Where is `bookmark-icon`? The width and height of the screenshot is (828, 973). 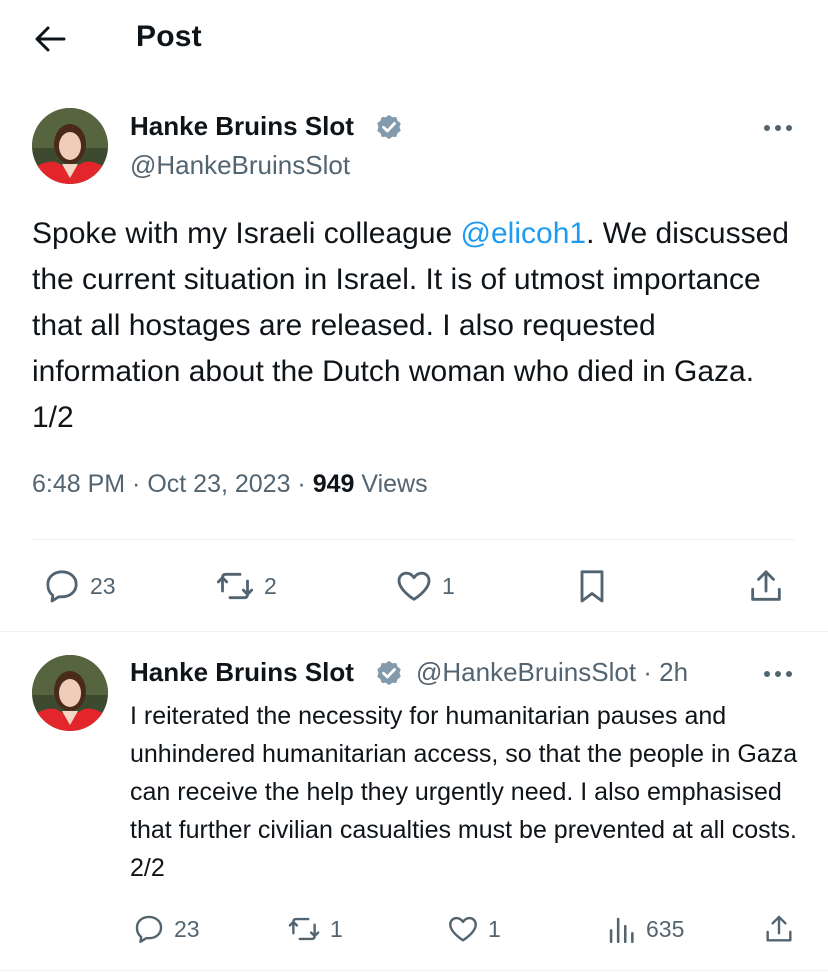
bookmark-icon is located at coordinates (592, 586).